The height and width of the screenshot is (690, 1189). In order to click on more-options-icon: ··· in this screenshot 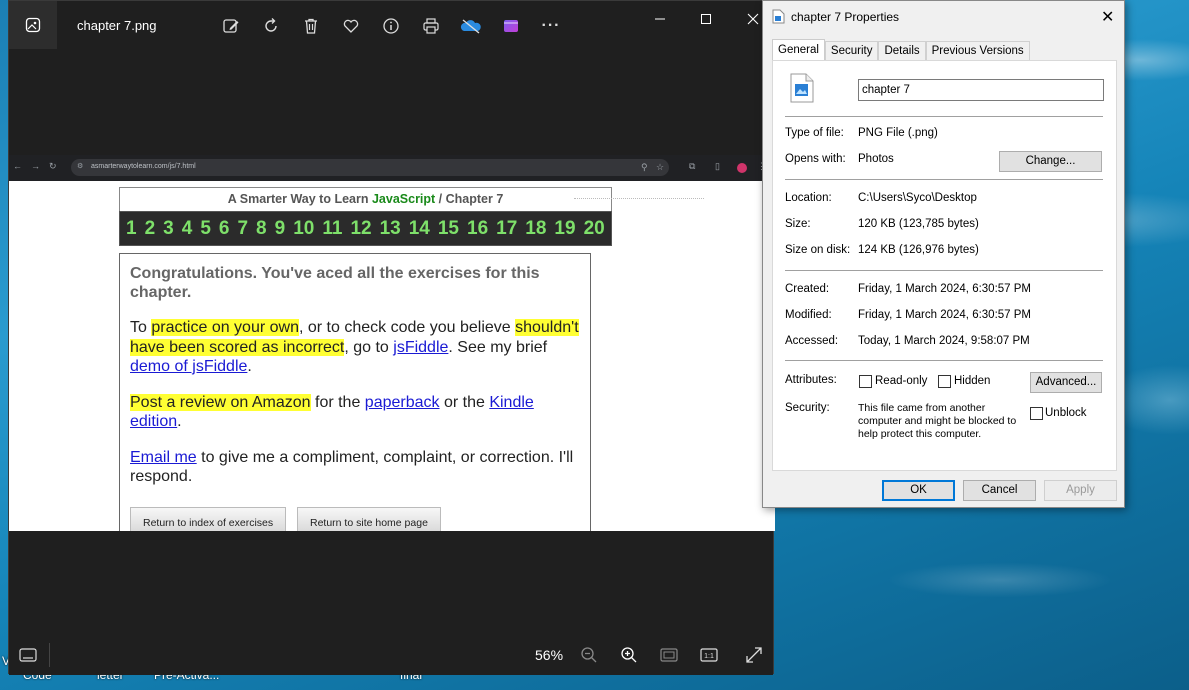, I will do `click(551, 26)`.